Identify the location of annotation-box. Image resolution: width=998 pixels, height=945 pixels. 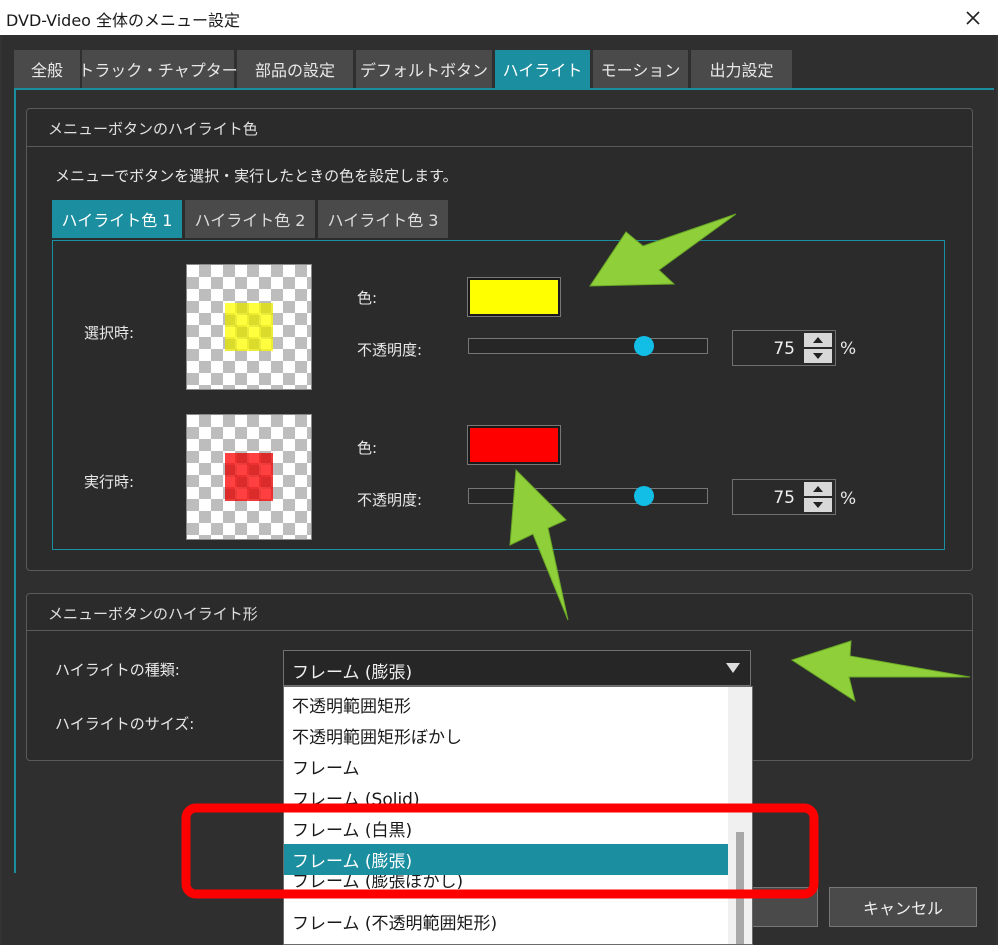
(500, 851).